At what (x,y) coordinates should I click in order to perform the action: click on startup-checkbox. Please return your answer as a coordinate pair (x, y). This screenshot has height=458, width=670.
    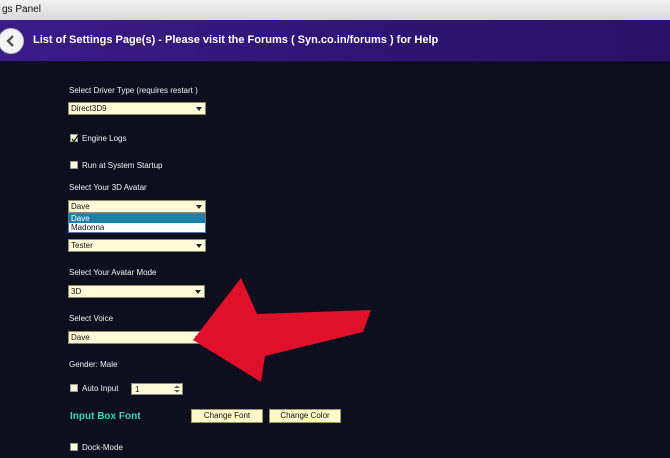
    Looking at the image, I should click on (74, 165).